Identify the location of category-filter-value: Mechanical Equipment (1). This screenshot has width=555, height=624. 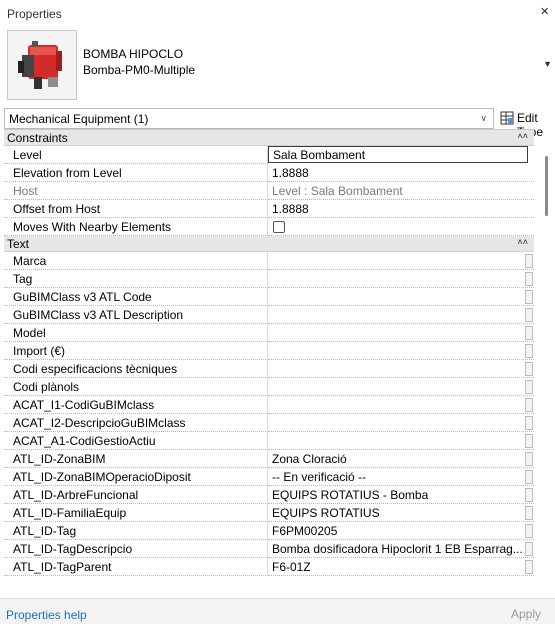
(79, 119).